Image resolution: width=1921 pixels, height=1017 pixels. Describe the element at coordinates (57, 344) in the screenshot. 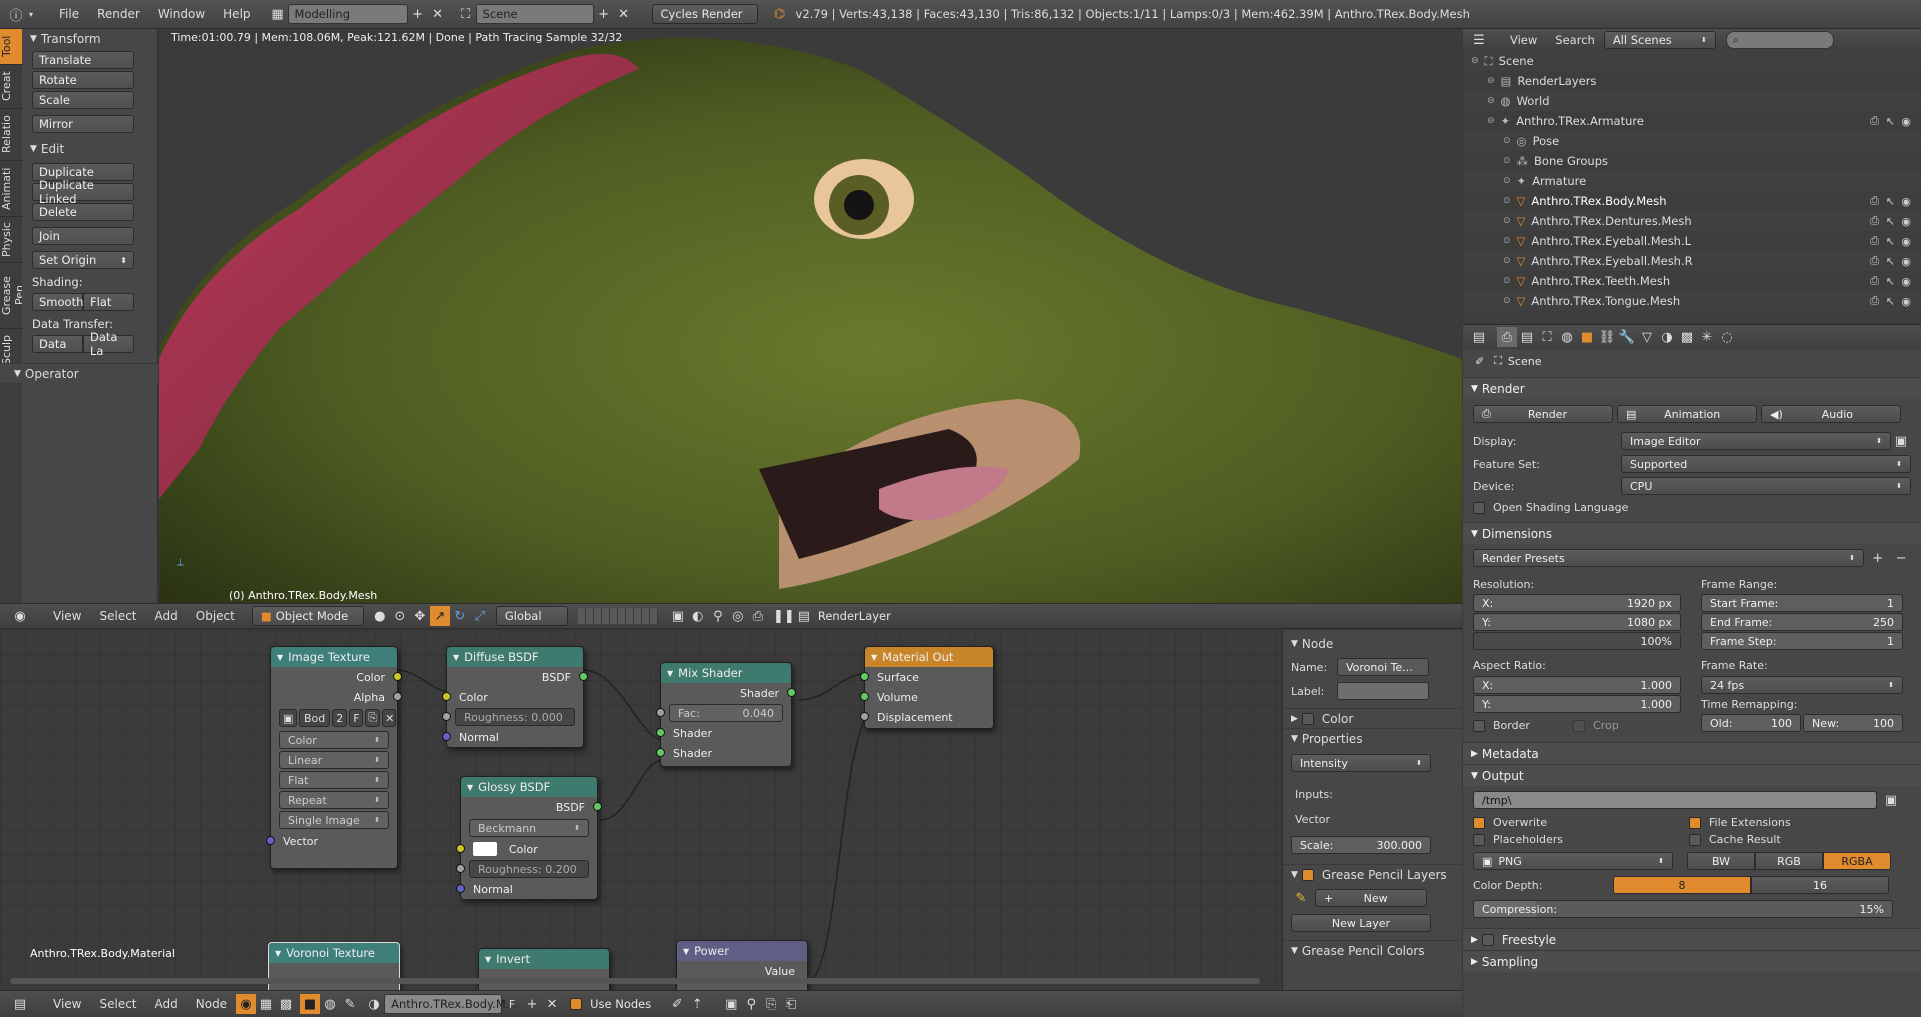

I see `data-button: Data` at that location.